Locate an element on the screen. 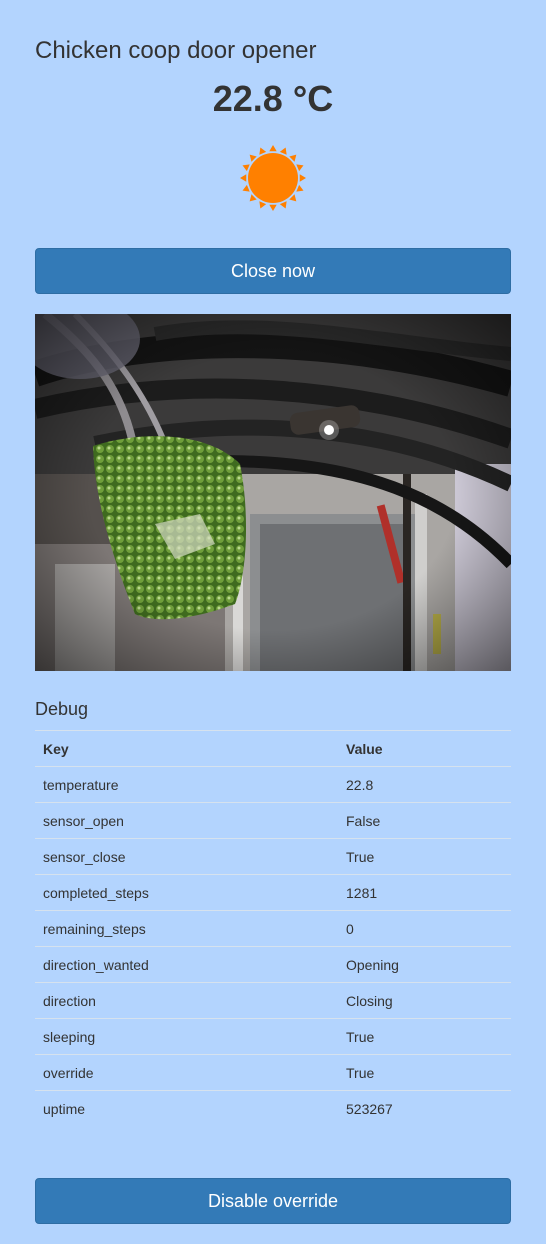 The height and width of the screenshot is (1244, 546). row-value: Closing is located at coordinates (424, 1000).